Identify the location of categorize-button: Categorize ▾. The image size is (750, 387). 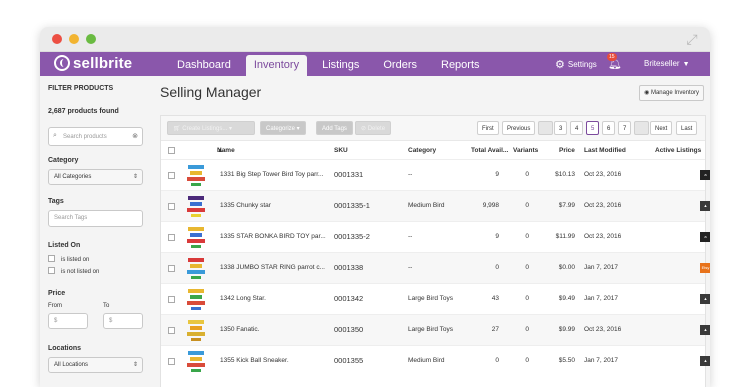
(283, 128).